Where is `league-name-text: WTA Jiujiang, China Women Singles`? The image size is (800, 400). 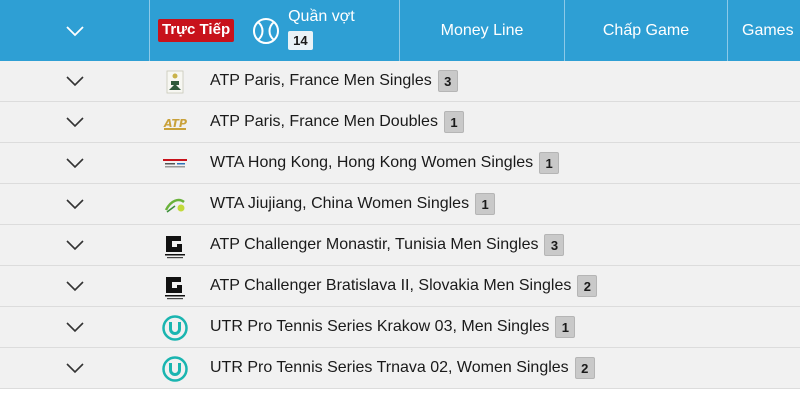
league-name-text: WTA Jiujiang, China Women Singles is located at coordinates (340, 203).